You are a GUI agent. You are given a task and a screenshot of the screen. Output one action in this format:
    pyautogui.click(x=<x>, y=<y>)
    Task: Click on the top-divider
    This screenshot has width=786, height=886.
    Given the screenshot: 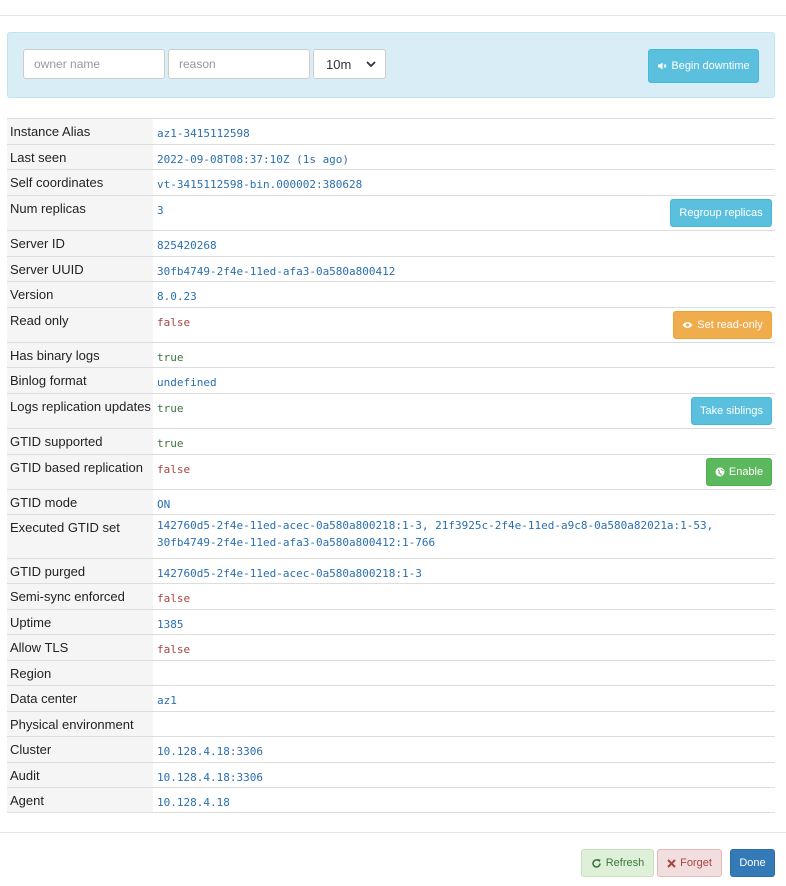 What is the action you would take?
    pyautogui.click(x=393, y=15)
    